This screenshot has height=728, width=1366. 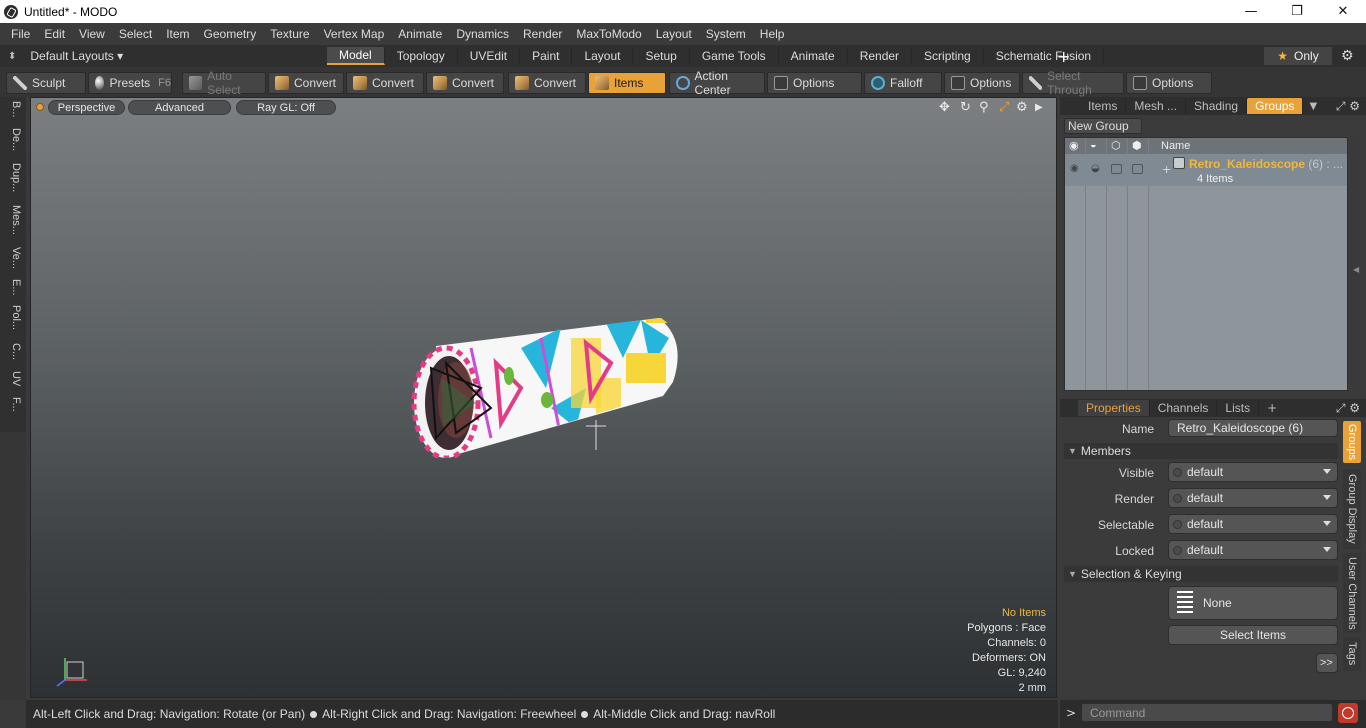 What do you see at coordinates (1313, 106) in the screenshot?
I see `tabs-dropdown-icon: ▼` at bounding box center [1313, 106].